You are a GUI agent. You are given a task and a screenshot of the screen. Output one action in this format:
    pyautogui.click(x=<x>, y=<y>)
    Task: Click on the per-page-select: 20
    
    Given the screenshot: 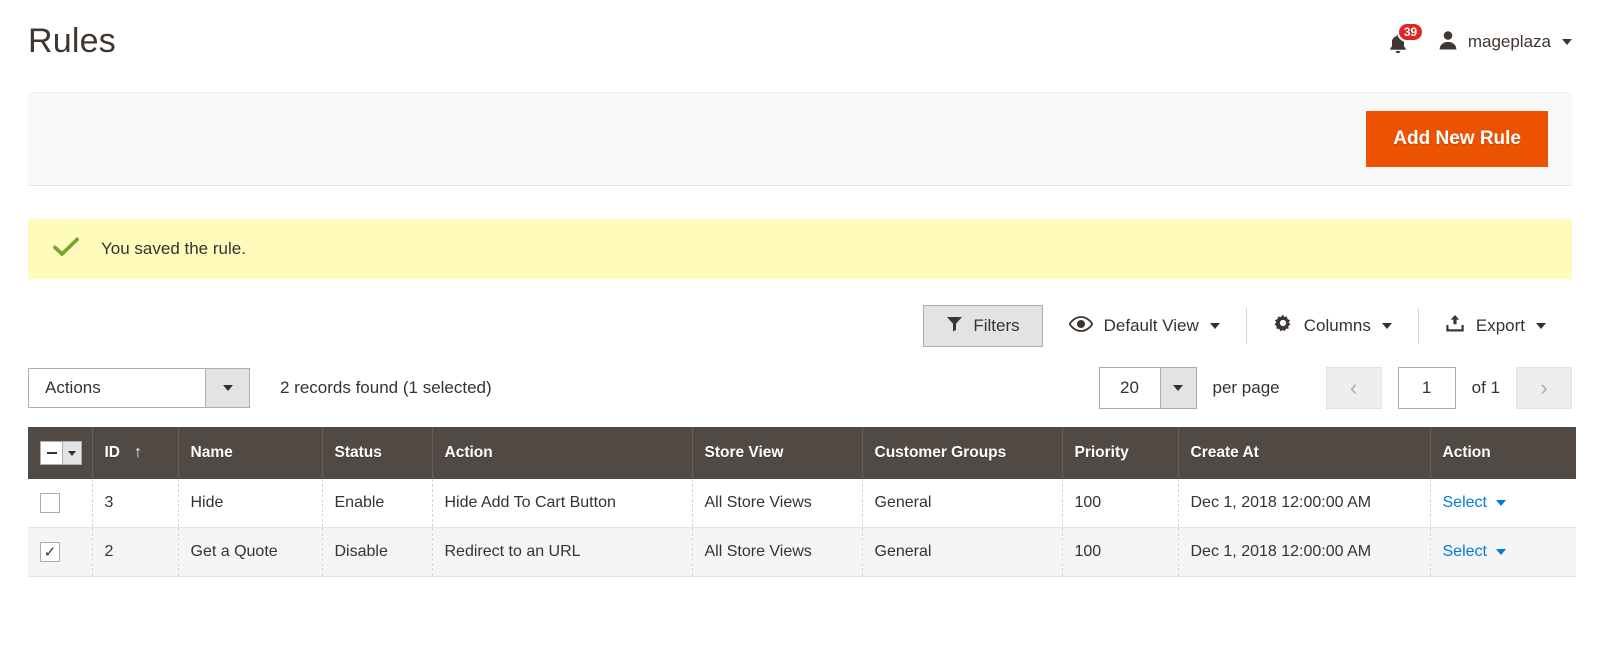 What is the action you would take?
    pyautogui.click(x=1147, y=388)
    